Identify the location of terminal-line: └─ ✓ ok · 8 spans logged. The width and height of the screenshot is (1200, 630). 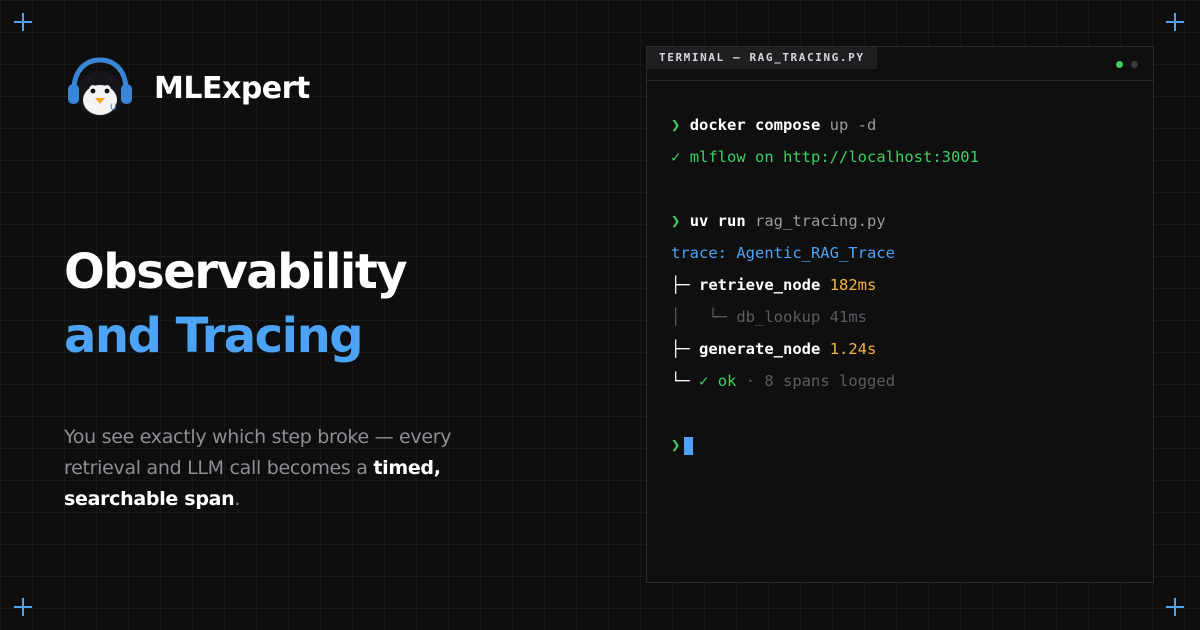
(825, 381).